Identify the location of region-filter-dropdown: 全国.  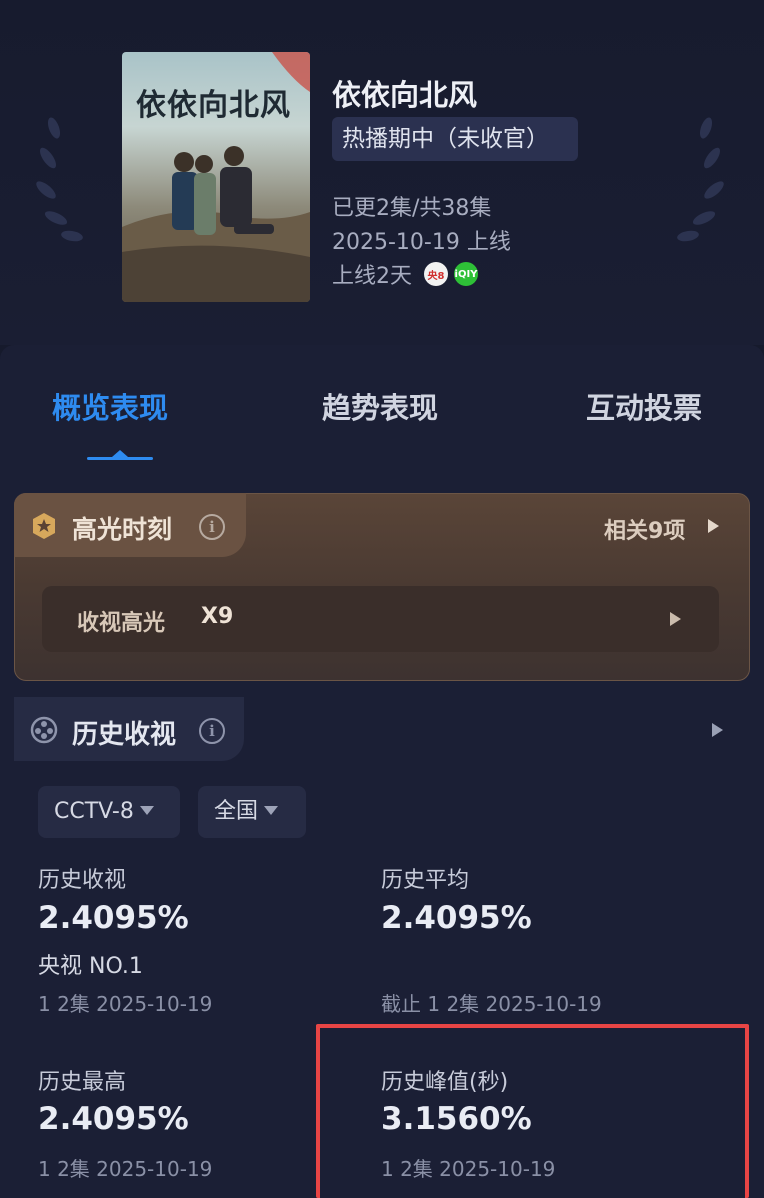
(252, 812).